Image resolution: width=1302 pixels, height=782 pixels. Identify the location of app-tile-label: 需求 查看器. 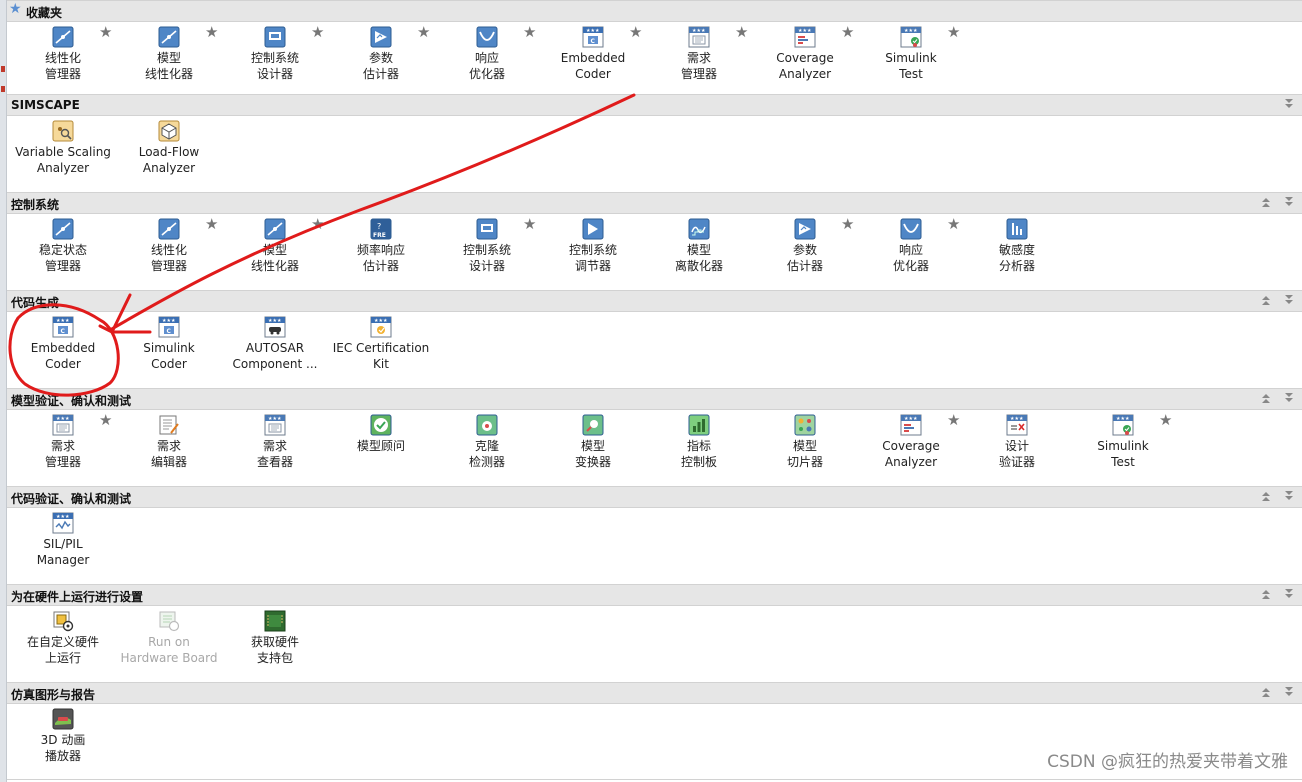
(274, 454).